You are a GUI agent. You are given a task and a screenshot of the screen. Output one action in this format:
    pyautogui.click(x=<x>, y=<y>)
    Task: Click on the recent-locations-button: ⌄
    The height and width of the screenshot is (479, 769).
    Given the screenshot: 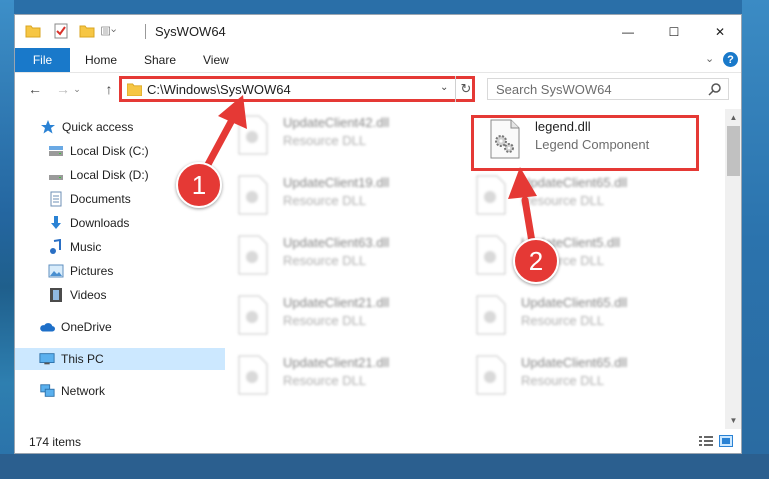 What is the action you would take?
    pyautogui.click(x=77, y=89)
    